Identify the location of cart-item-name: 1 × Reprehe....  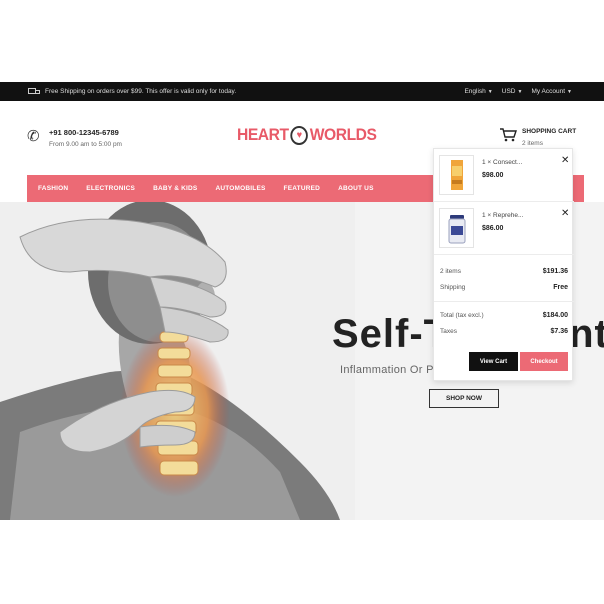
(502, 215).